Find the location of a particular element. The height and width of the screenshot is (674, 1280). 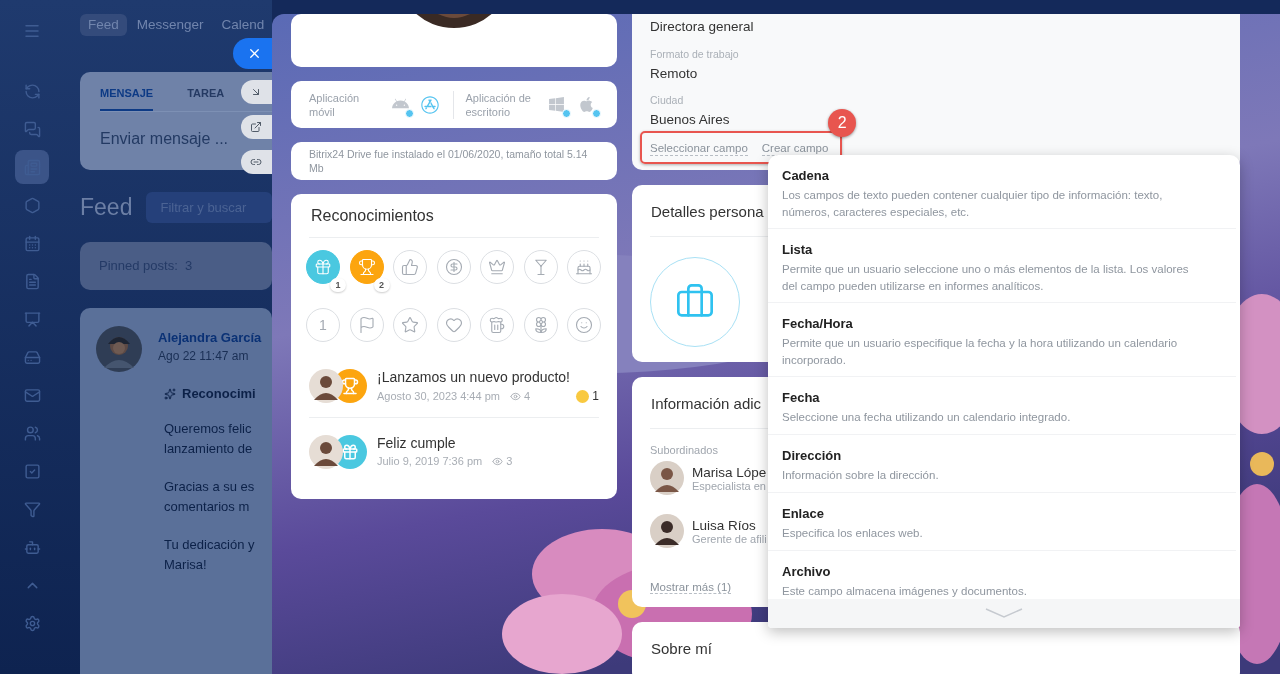

post-paragraph: Queremos felic lanzamiento de is located at coordinates (209, 439).